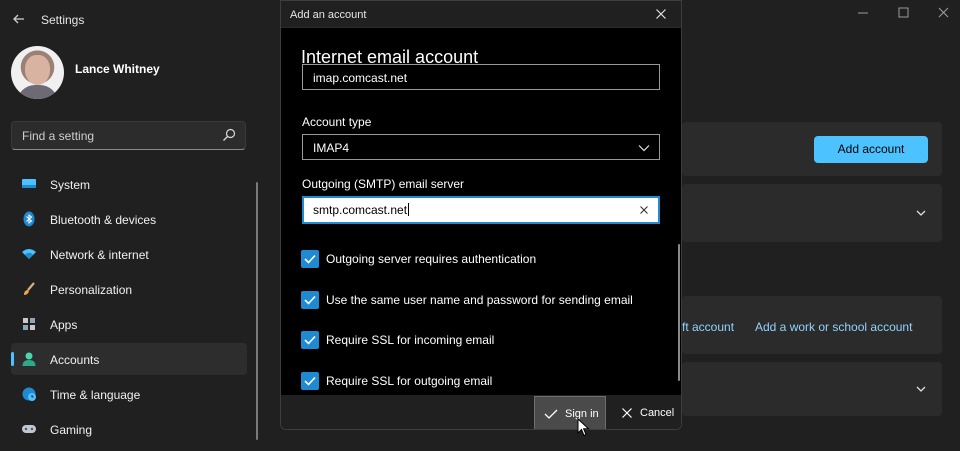  Describe the element at coordinates (570, 412) in the screenshot. I see `sign-in-button: Sign in` at that location.